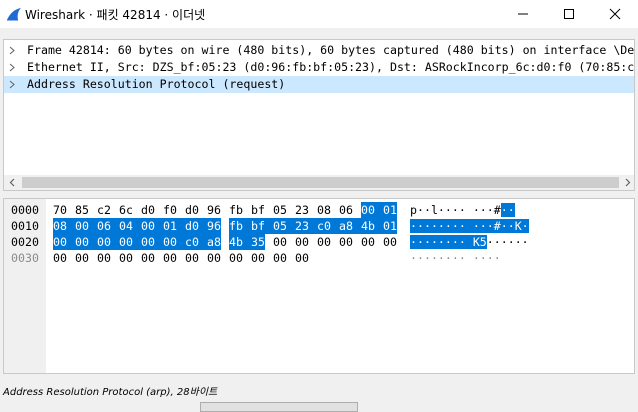 This screenshot has height=412, width=638. Describe the element at coordinates (448, 242) in the screenshot. I see `hex-ascii-highlight: ········ K5` at that location.